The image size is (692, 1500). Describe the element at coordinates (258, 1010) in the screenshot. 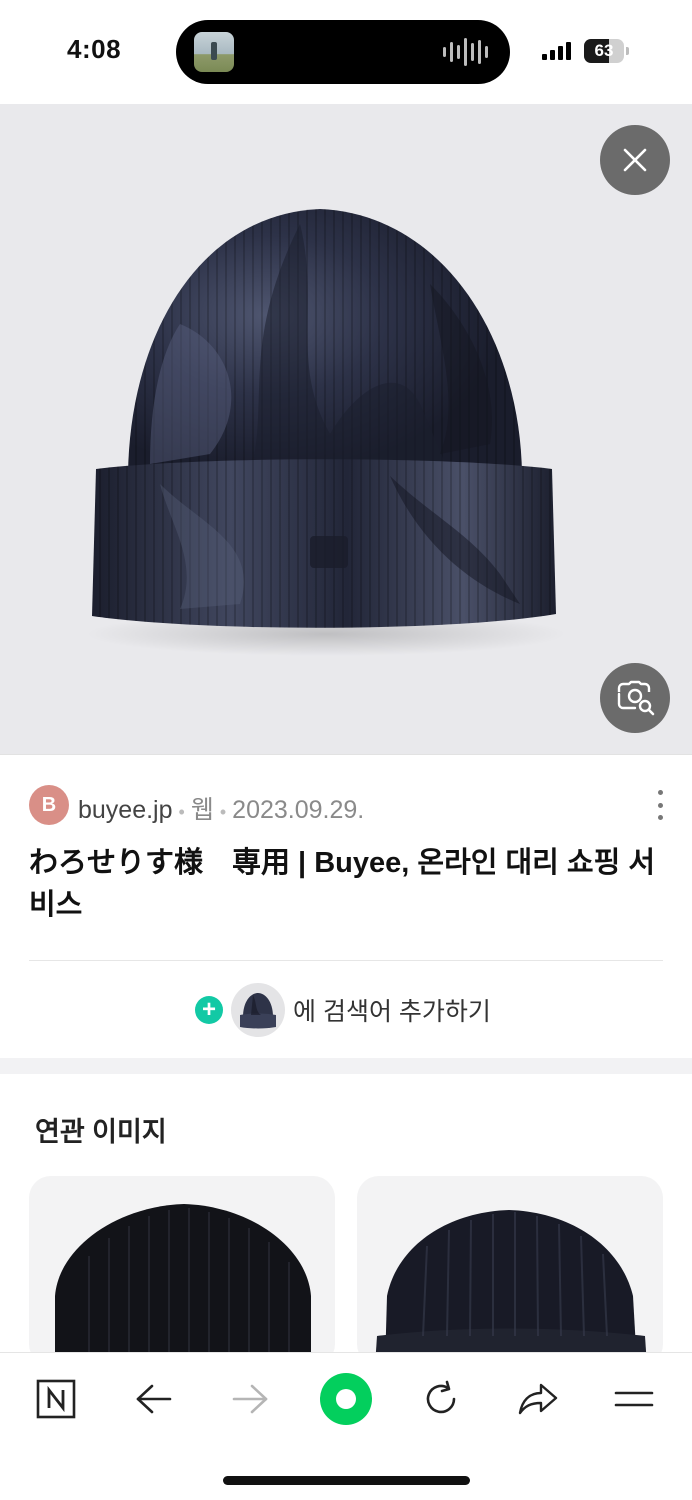

I see `beanie-thumbnail` at that location.